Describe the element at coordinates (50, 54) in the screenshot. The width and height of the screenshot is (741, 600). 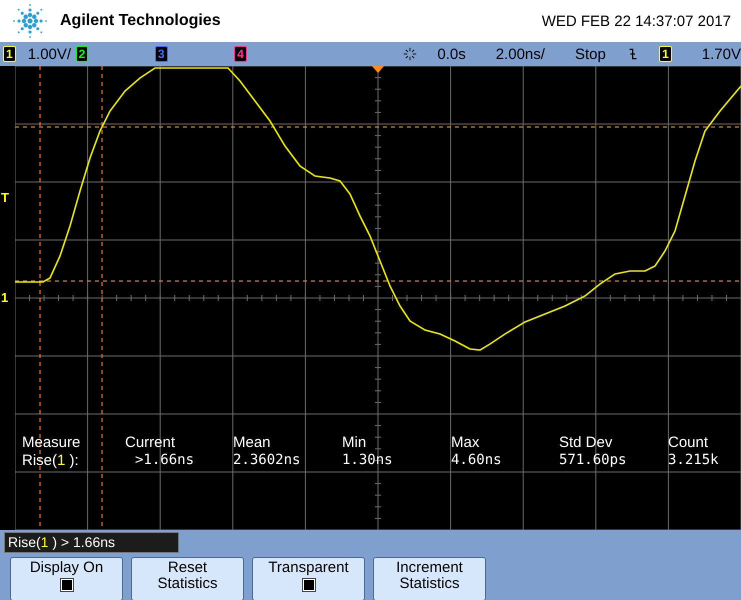
I see `channel-scale: 1.00V/` at that location.